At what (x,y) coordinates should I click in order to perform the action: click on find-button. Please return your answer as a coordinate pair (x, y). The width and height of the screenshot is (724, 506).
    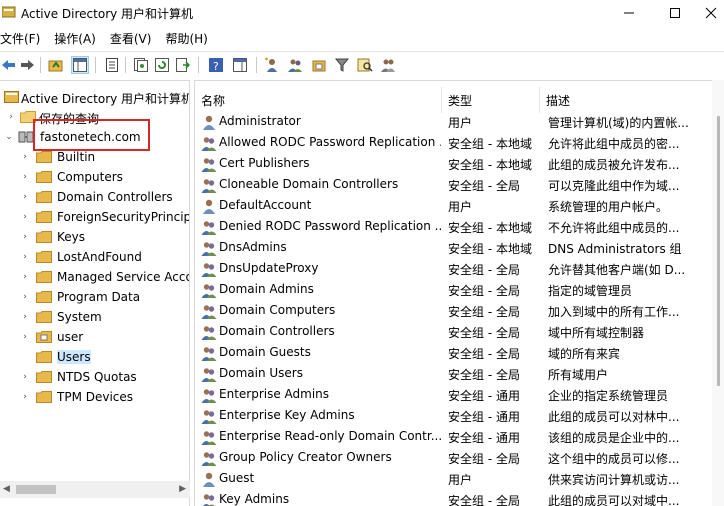
    Looking at the image, I should click on (365, 65).